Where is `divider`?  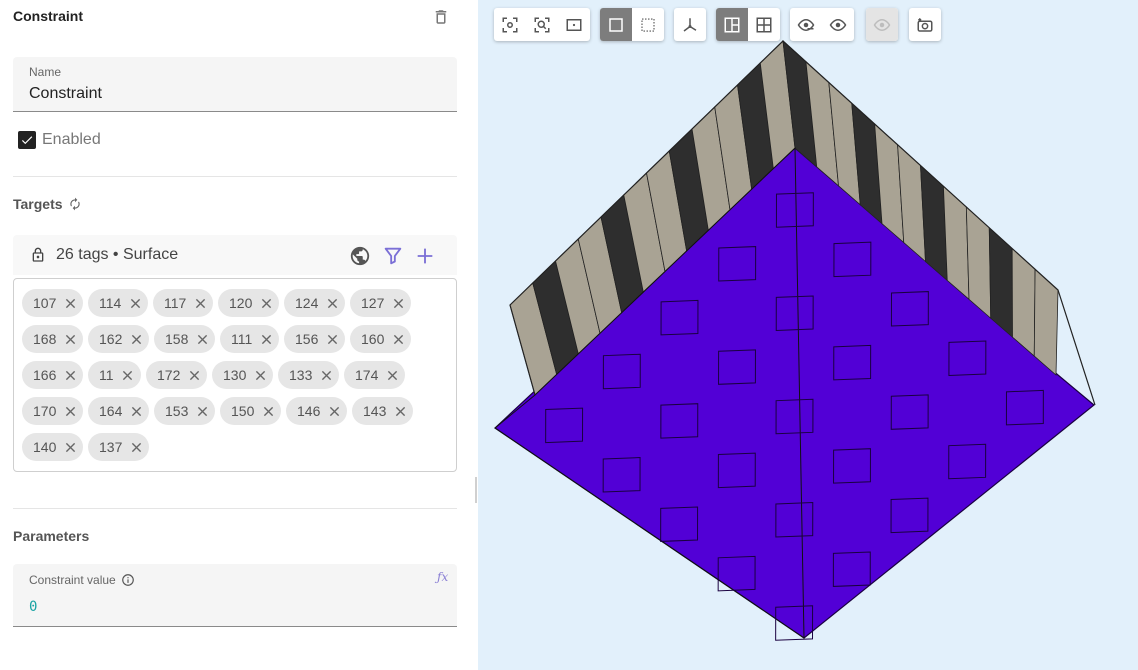
divider is located at coordinates (235, 176).